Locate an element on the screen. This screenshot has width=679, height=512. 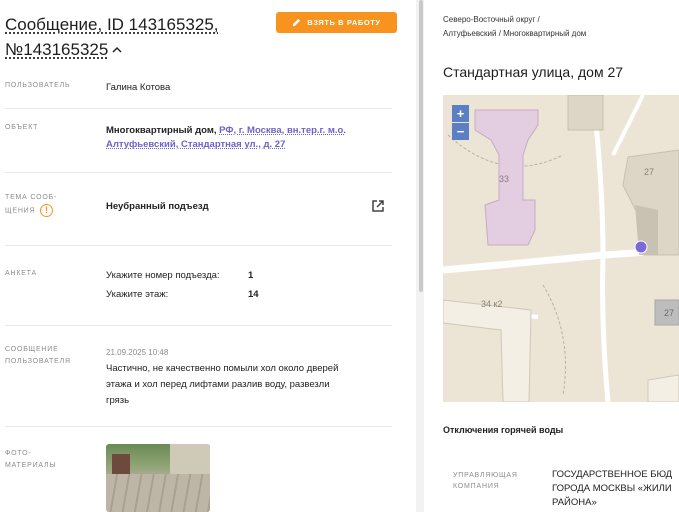
form-question: Укажите этаж: is located at coordinates (137, 294).